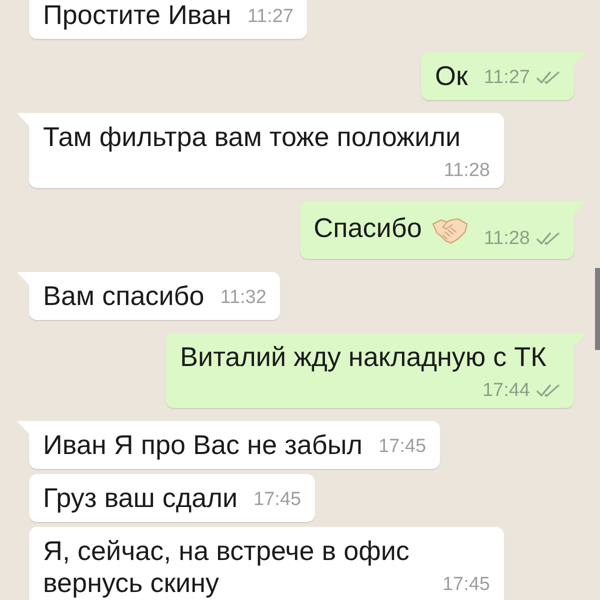  What do you see at coordinates (203, 445) in the screenshot?
I see `message-text: Иван Я про Вас не забыл` at bounding box center [203, 445].